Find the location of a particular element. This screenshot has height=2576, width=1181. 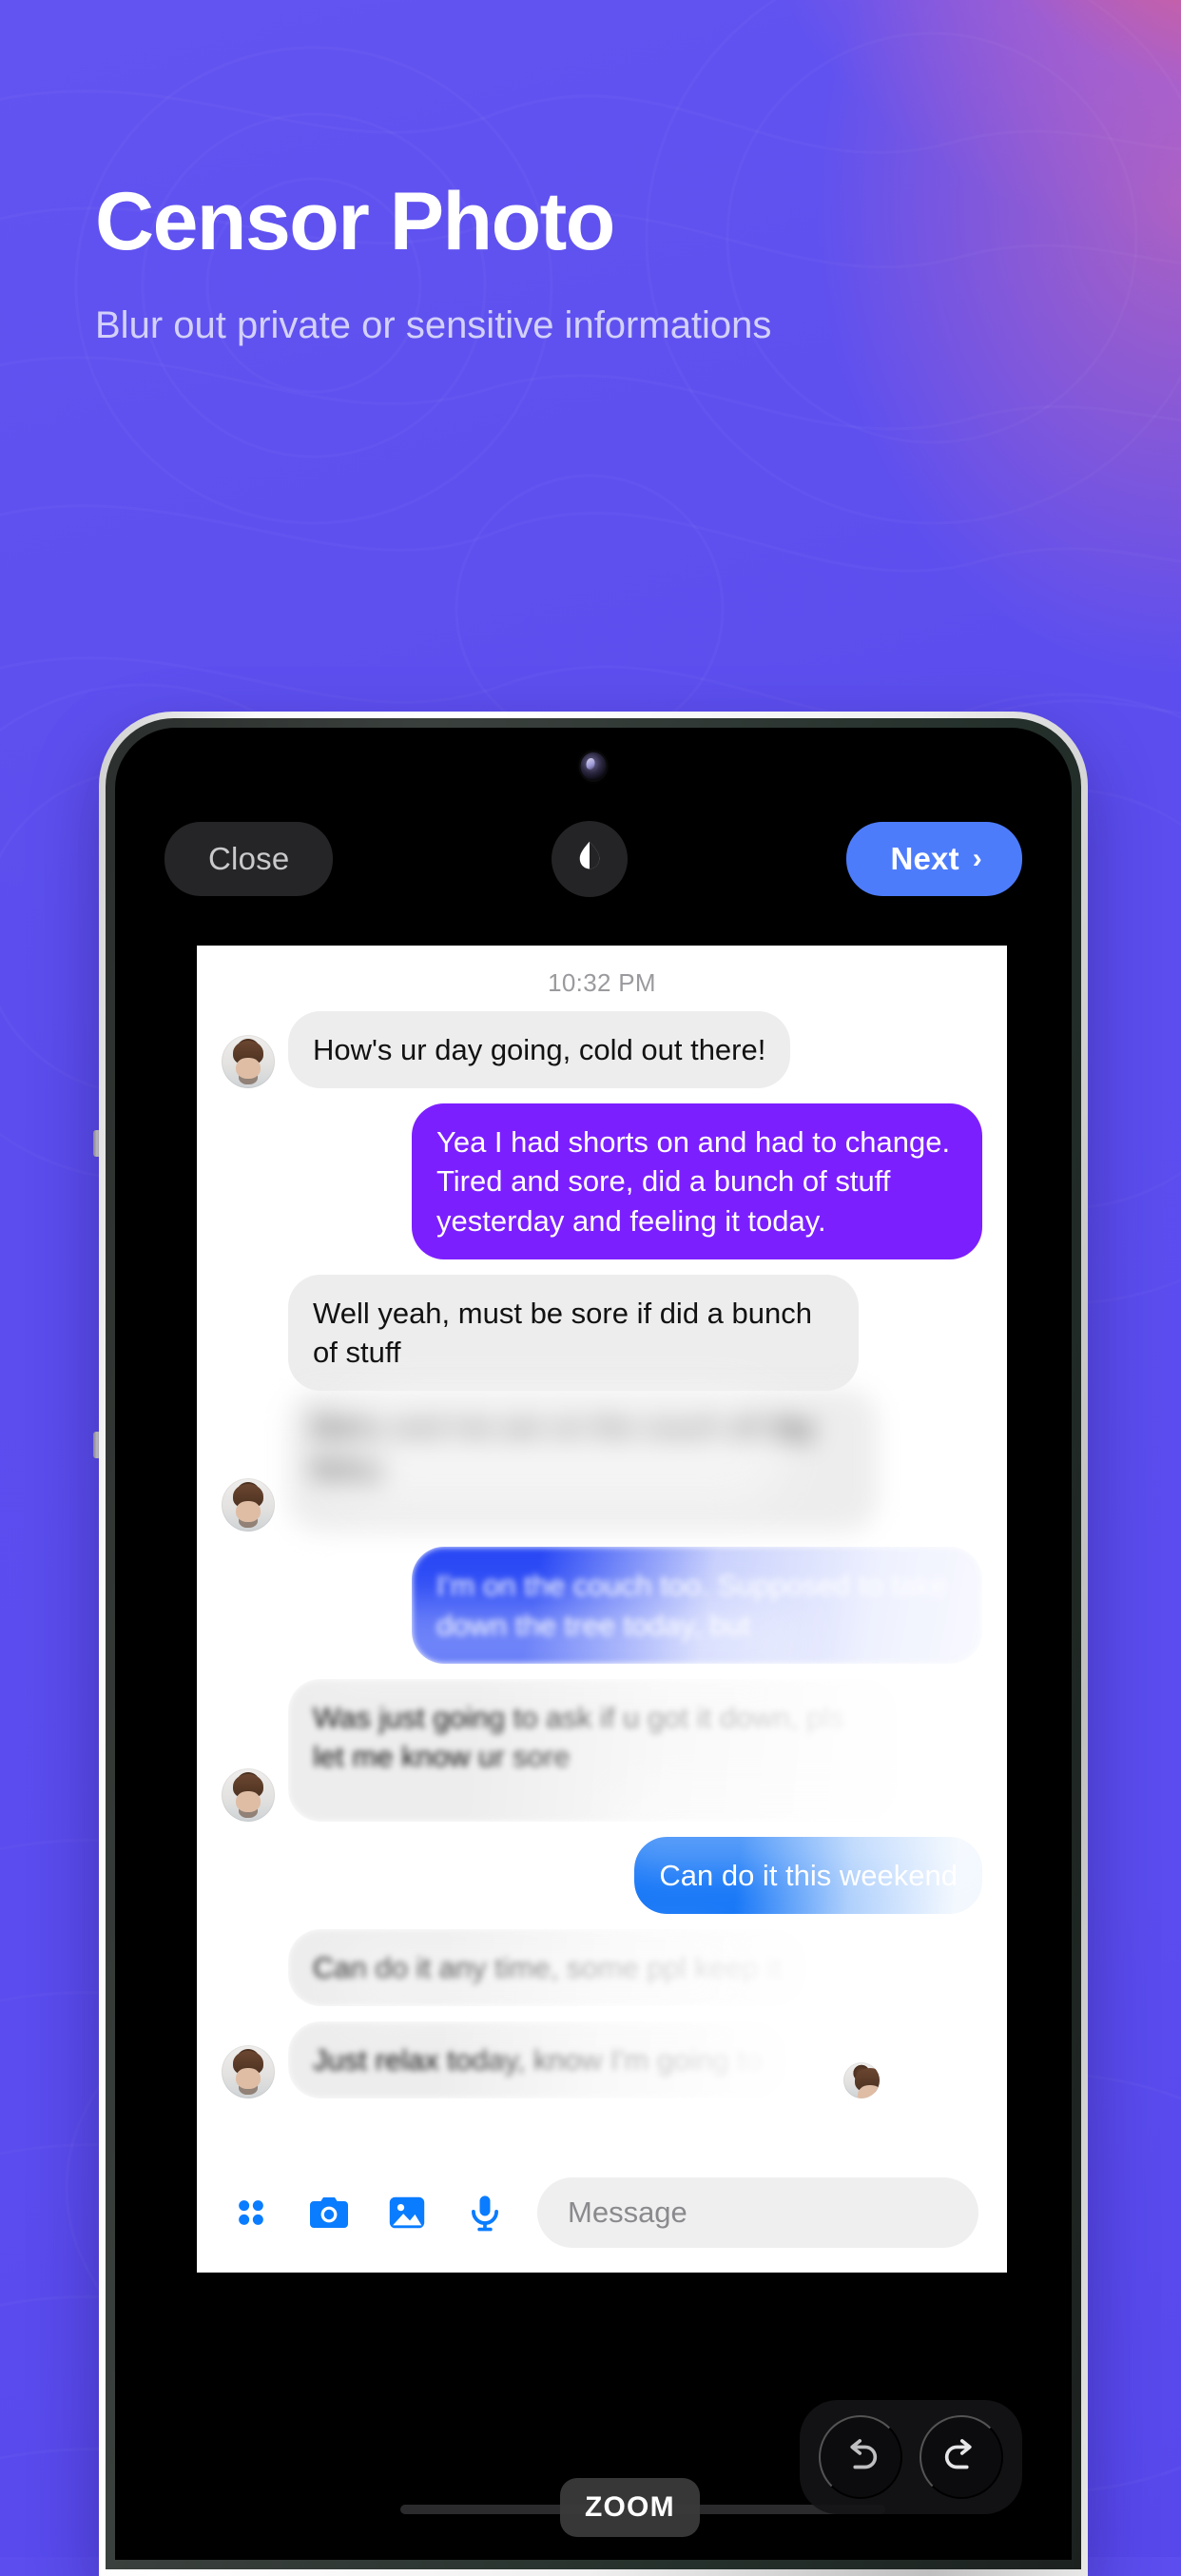

page-title: Censor Photo is located at coordinates (355, 222).